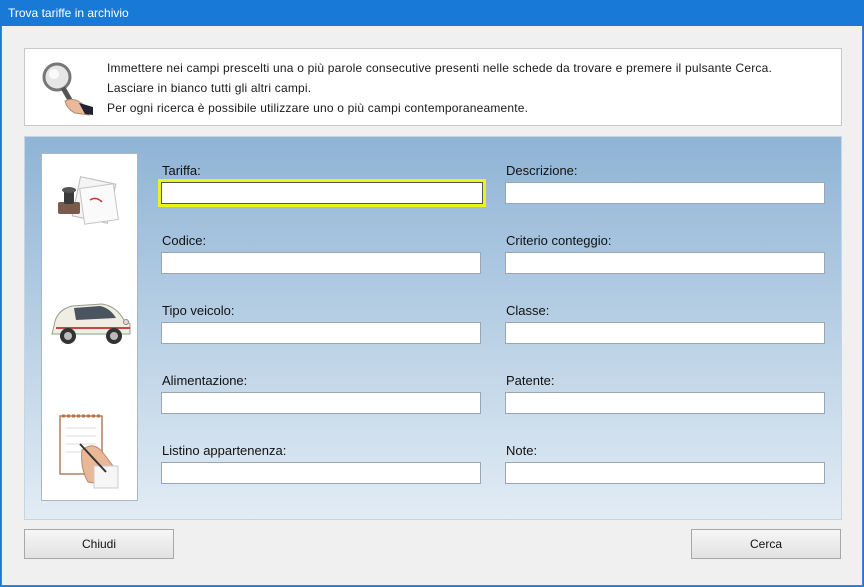  Describe the element at coordinates (67, 89) in the screenshot. I see `magnifier-hand-icon` at that location.